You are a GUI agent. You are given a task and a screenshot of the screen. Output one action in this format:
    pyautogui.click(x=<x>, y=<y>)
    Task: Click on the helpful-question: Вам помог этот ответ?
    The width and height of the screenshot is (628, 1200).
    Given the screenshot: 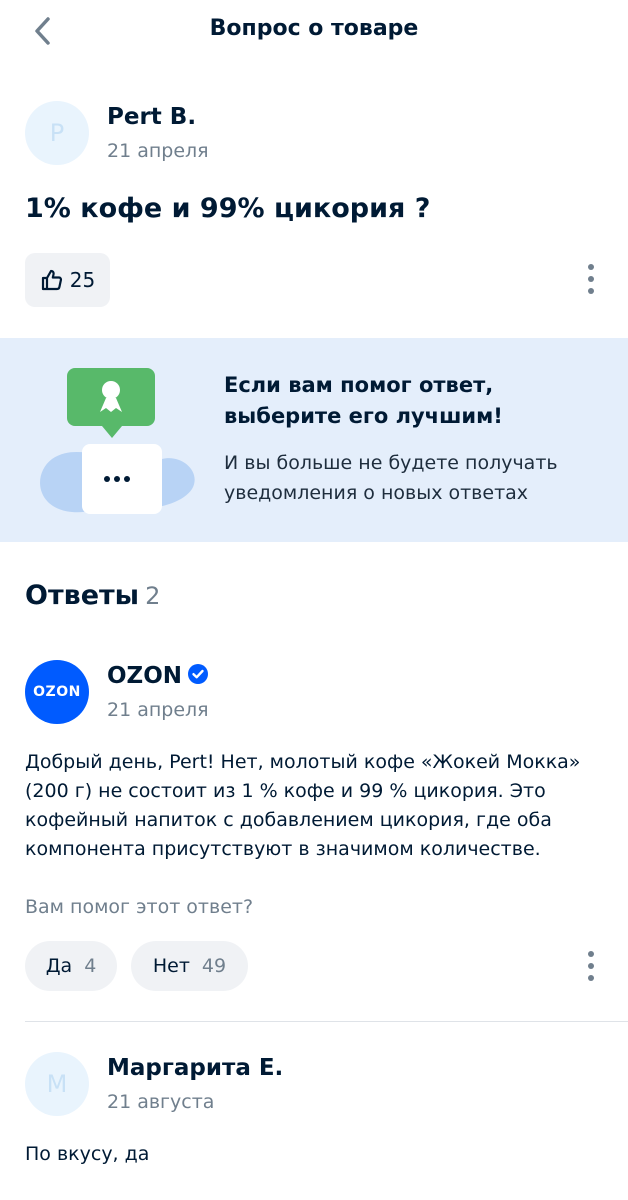 What is the action you would take?
    pyautogui.click(x=139, y=907)
    